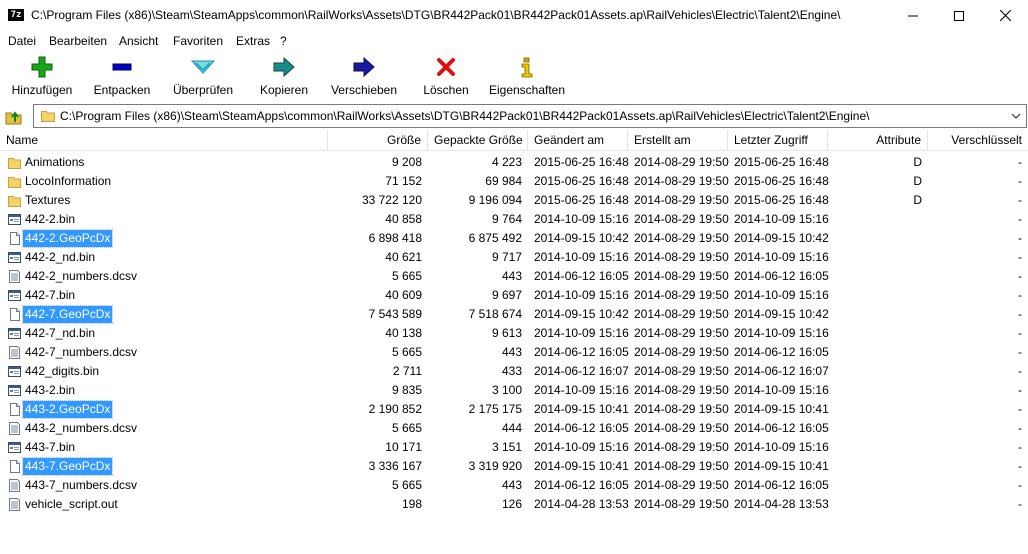  What do you see at coordinates (164, 447) in the screenshot?
I see `file-name-cell: 443-7.bin` at bounding box center [164, 447].